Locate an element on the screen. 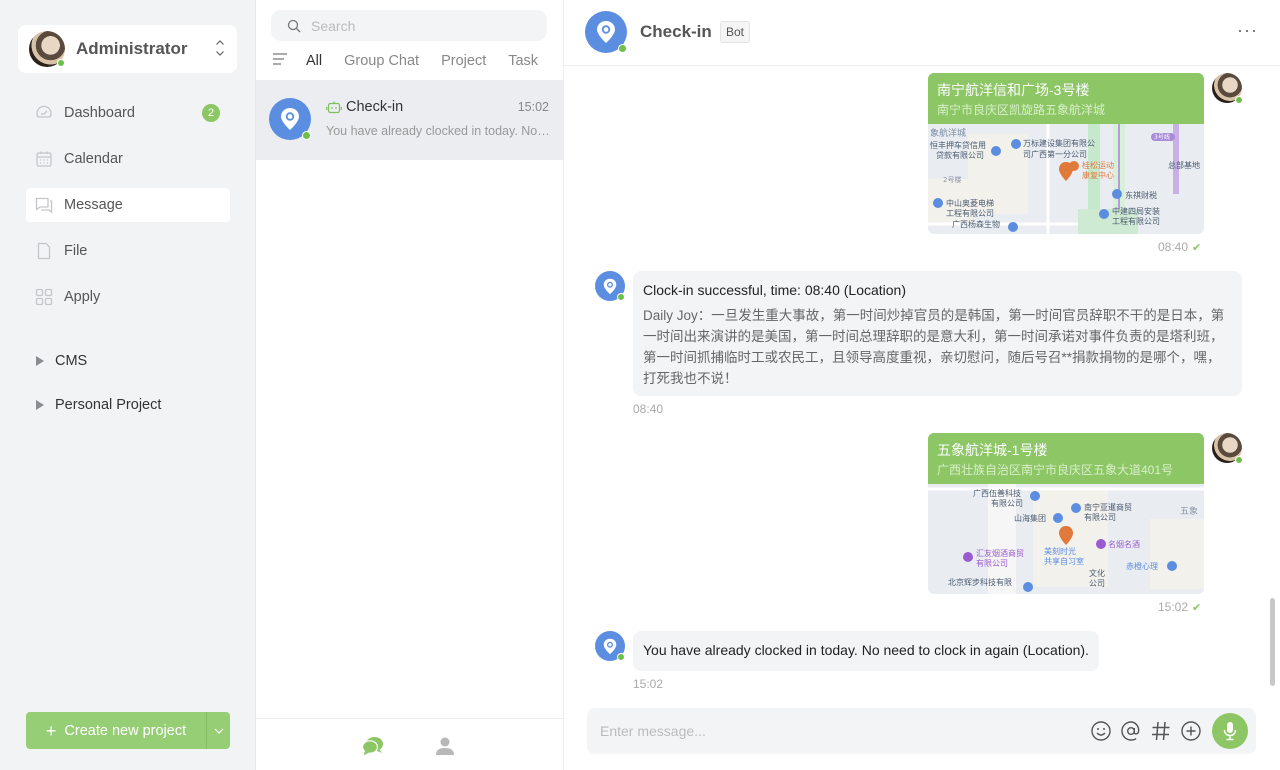 This screenshot has width=1280, height=770. contacts-icon is located at coordinates (445, 748).